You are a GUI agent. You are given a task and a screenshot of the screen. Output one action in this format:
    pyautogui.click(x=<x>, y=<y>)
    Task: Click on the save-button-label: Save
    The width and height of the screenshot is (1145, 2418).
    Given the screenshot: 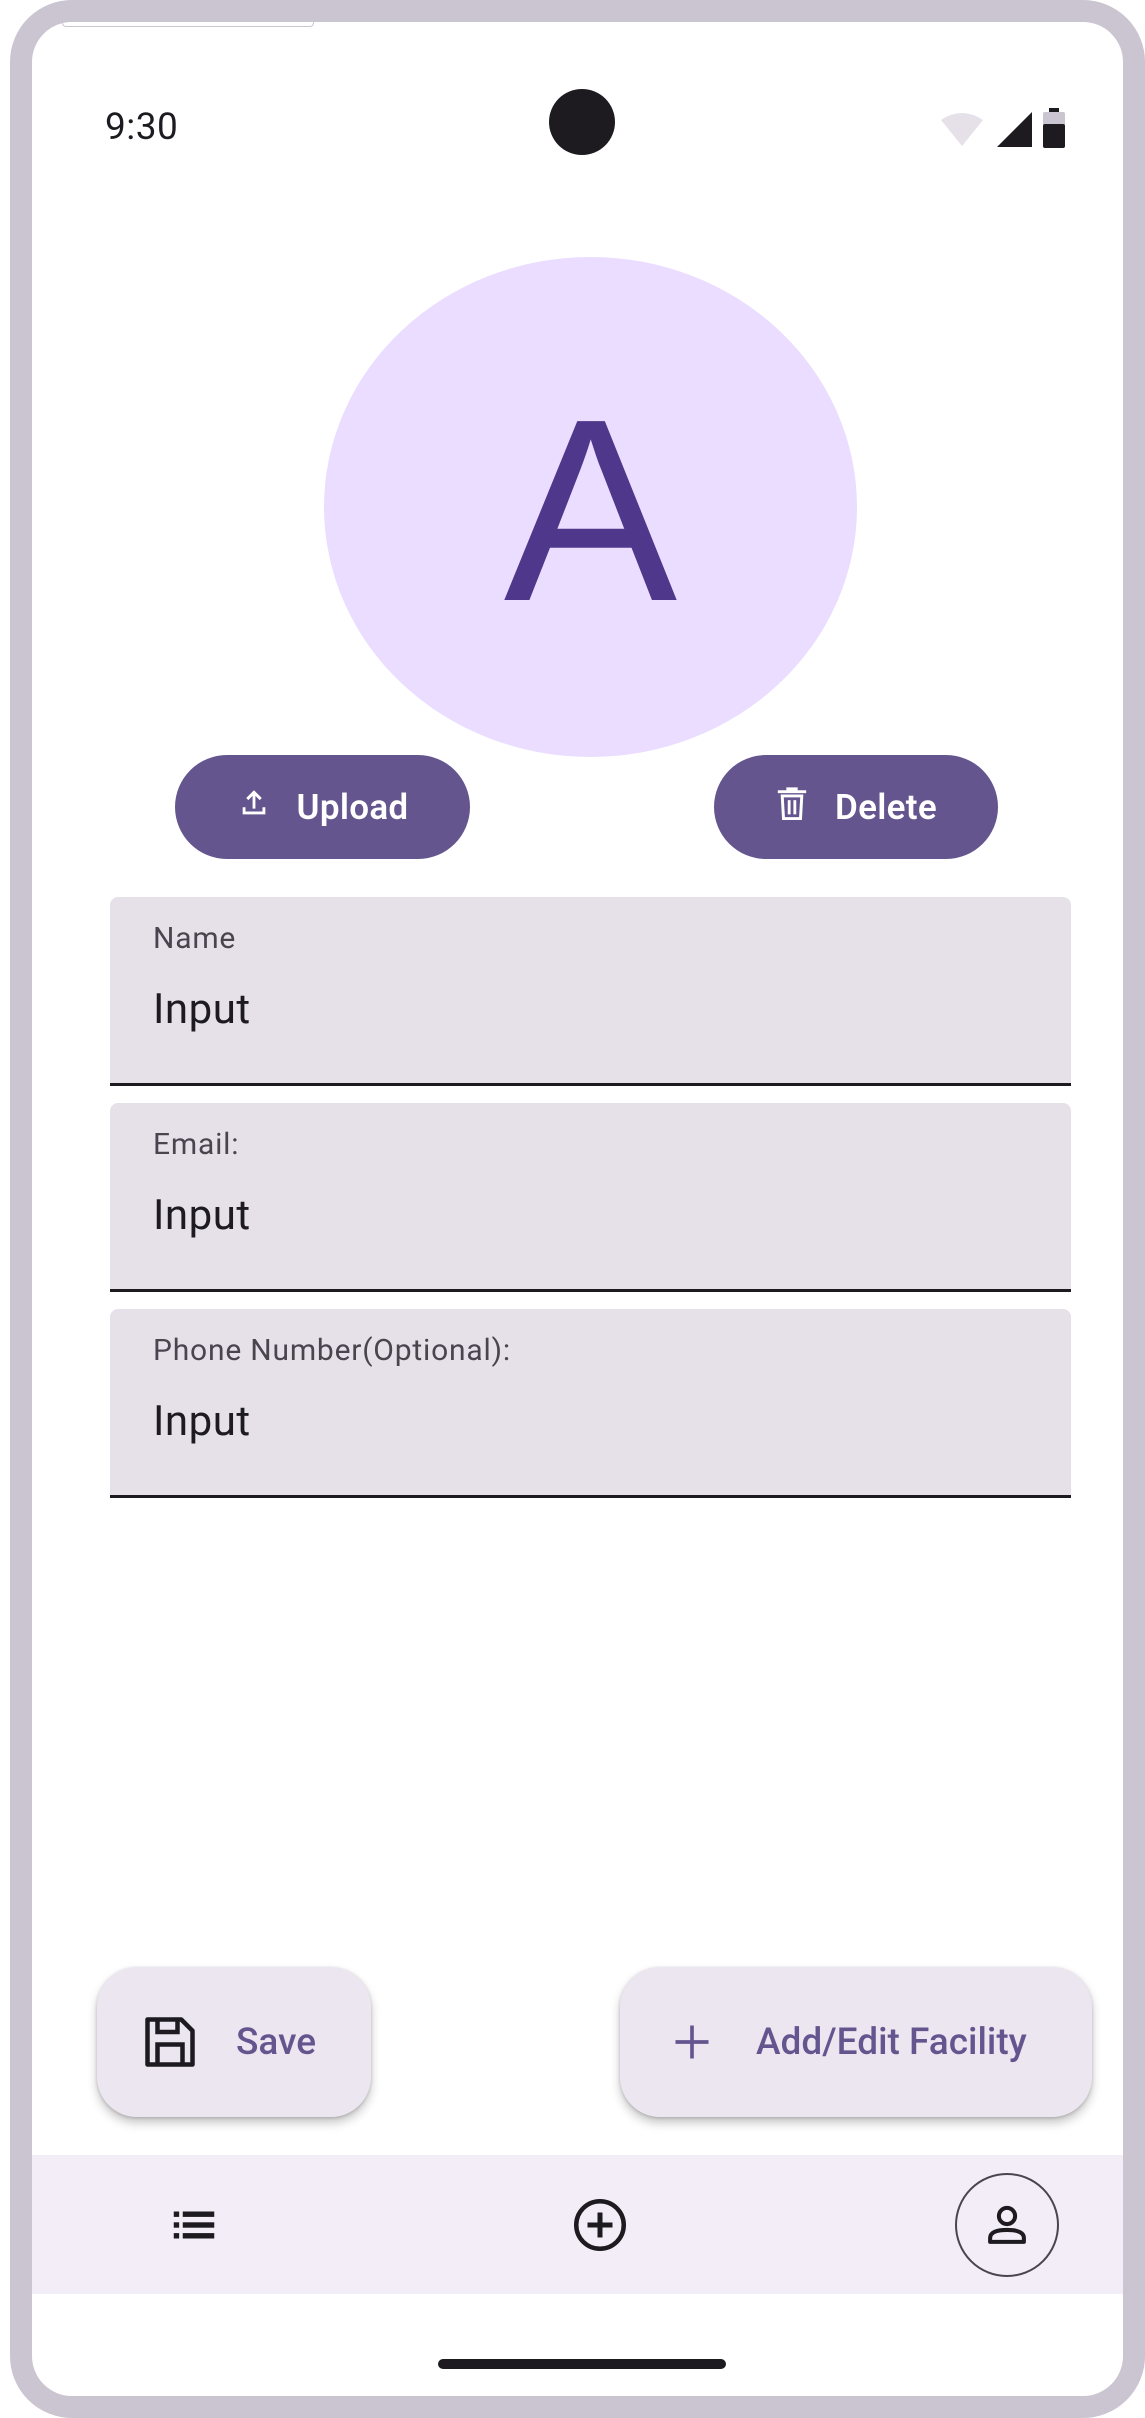 What is the action you would take?
    pyautogui.click(x=276, y=2042)
    